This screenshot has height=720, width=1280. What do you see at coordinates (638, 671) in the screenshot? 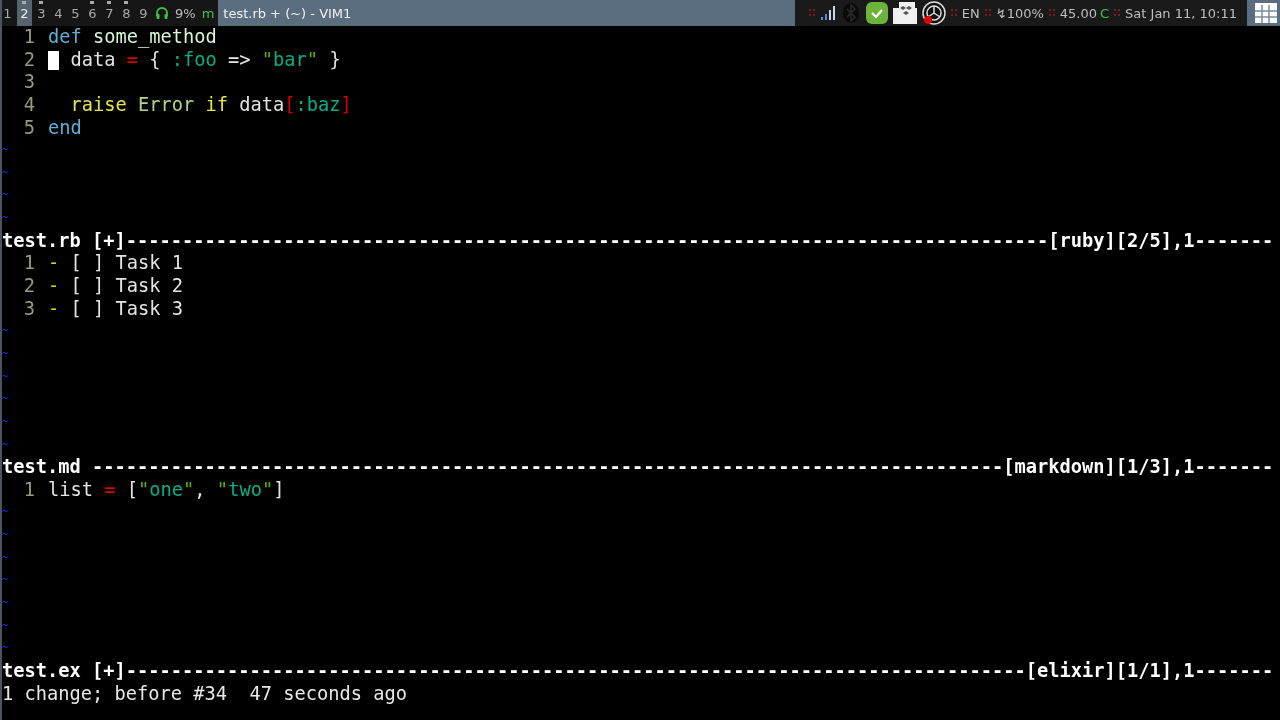
I see `status-line: test.ex [+]--------------------------------------------------------------------------------[elixir][1/1],1-------` at bounding box center [638, 671].